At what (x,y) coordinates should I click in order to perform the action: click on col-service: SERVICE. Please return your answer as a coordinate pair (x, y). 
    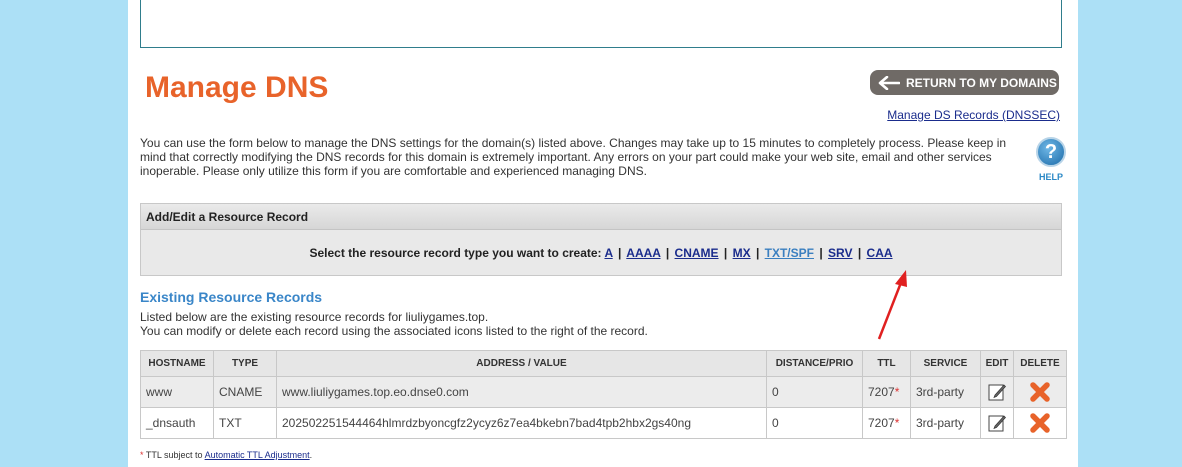
    Looking at the image, I should click on (945, 363).